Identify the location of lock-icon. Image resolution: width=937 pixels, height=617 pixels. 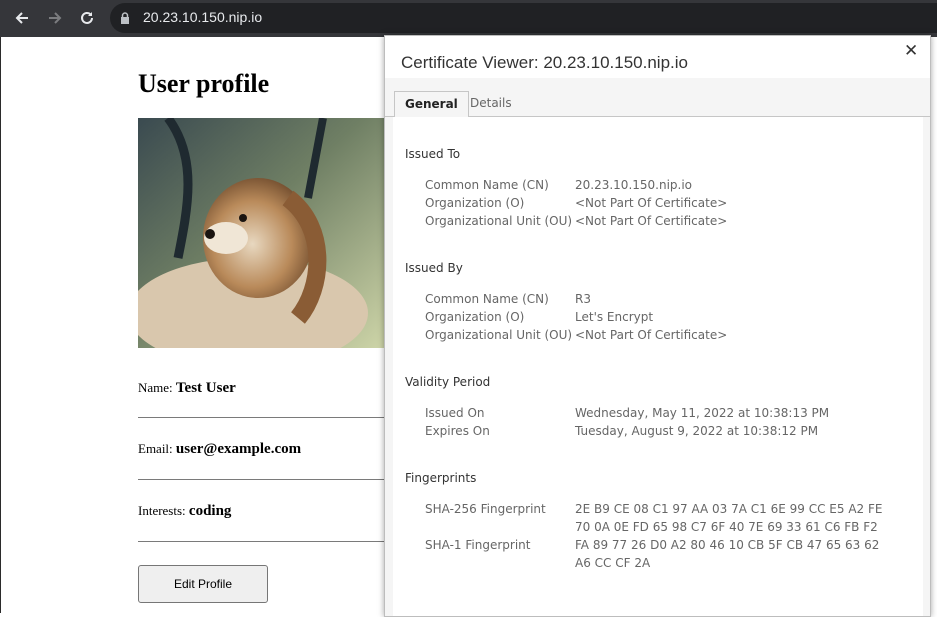
(125, 18).